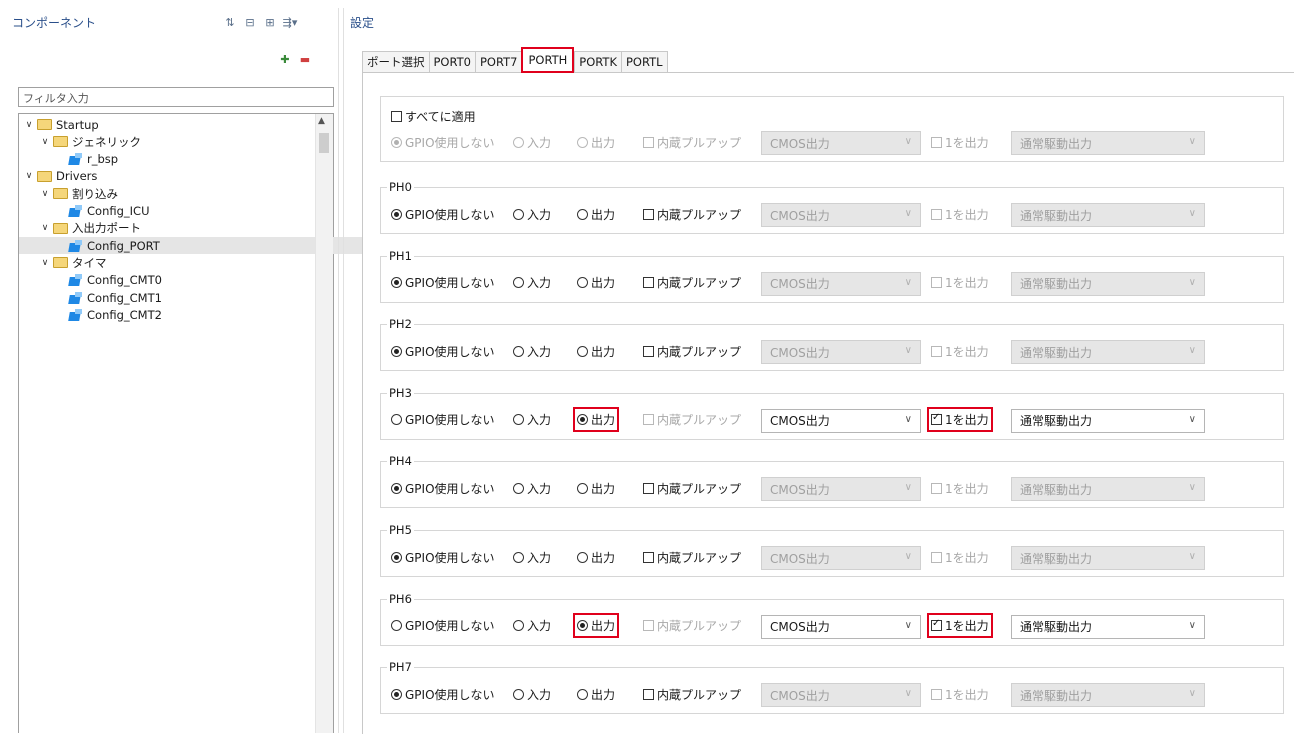 Image resolution: width=1294 pixels, height=734 pixels. I want to click on ph2-input-radio: 入力, so click(532, 351).